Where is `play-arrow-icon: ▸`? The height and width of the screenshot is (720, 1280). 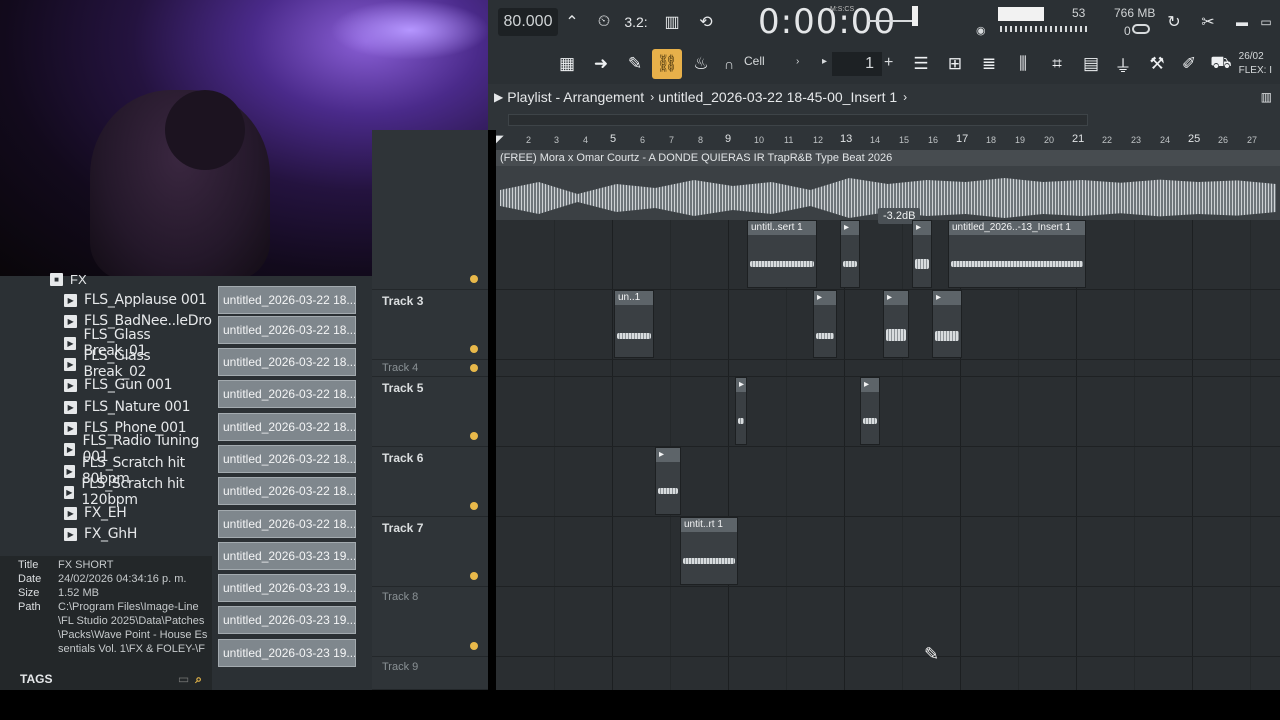 play-arrow-icon: ▸ is located at coordinates (824, 61).